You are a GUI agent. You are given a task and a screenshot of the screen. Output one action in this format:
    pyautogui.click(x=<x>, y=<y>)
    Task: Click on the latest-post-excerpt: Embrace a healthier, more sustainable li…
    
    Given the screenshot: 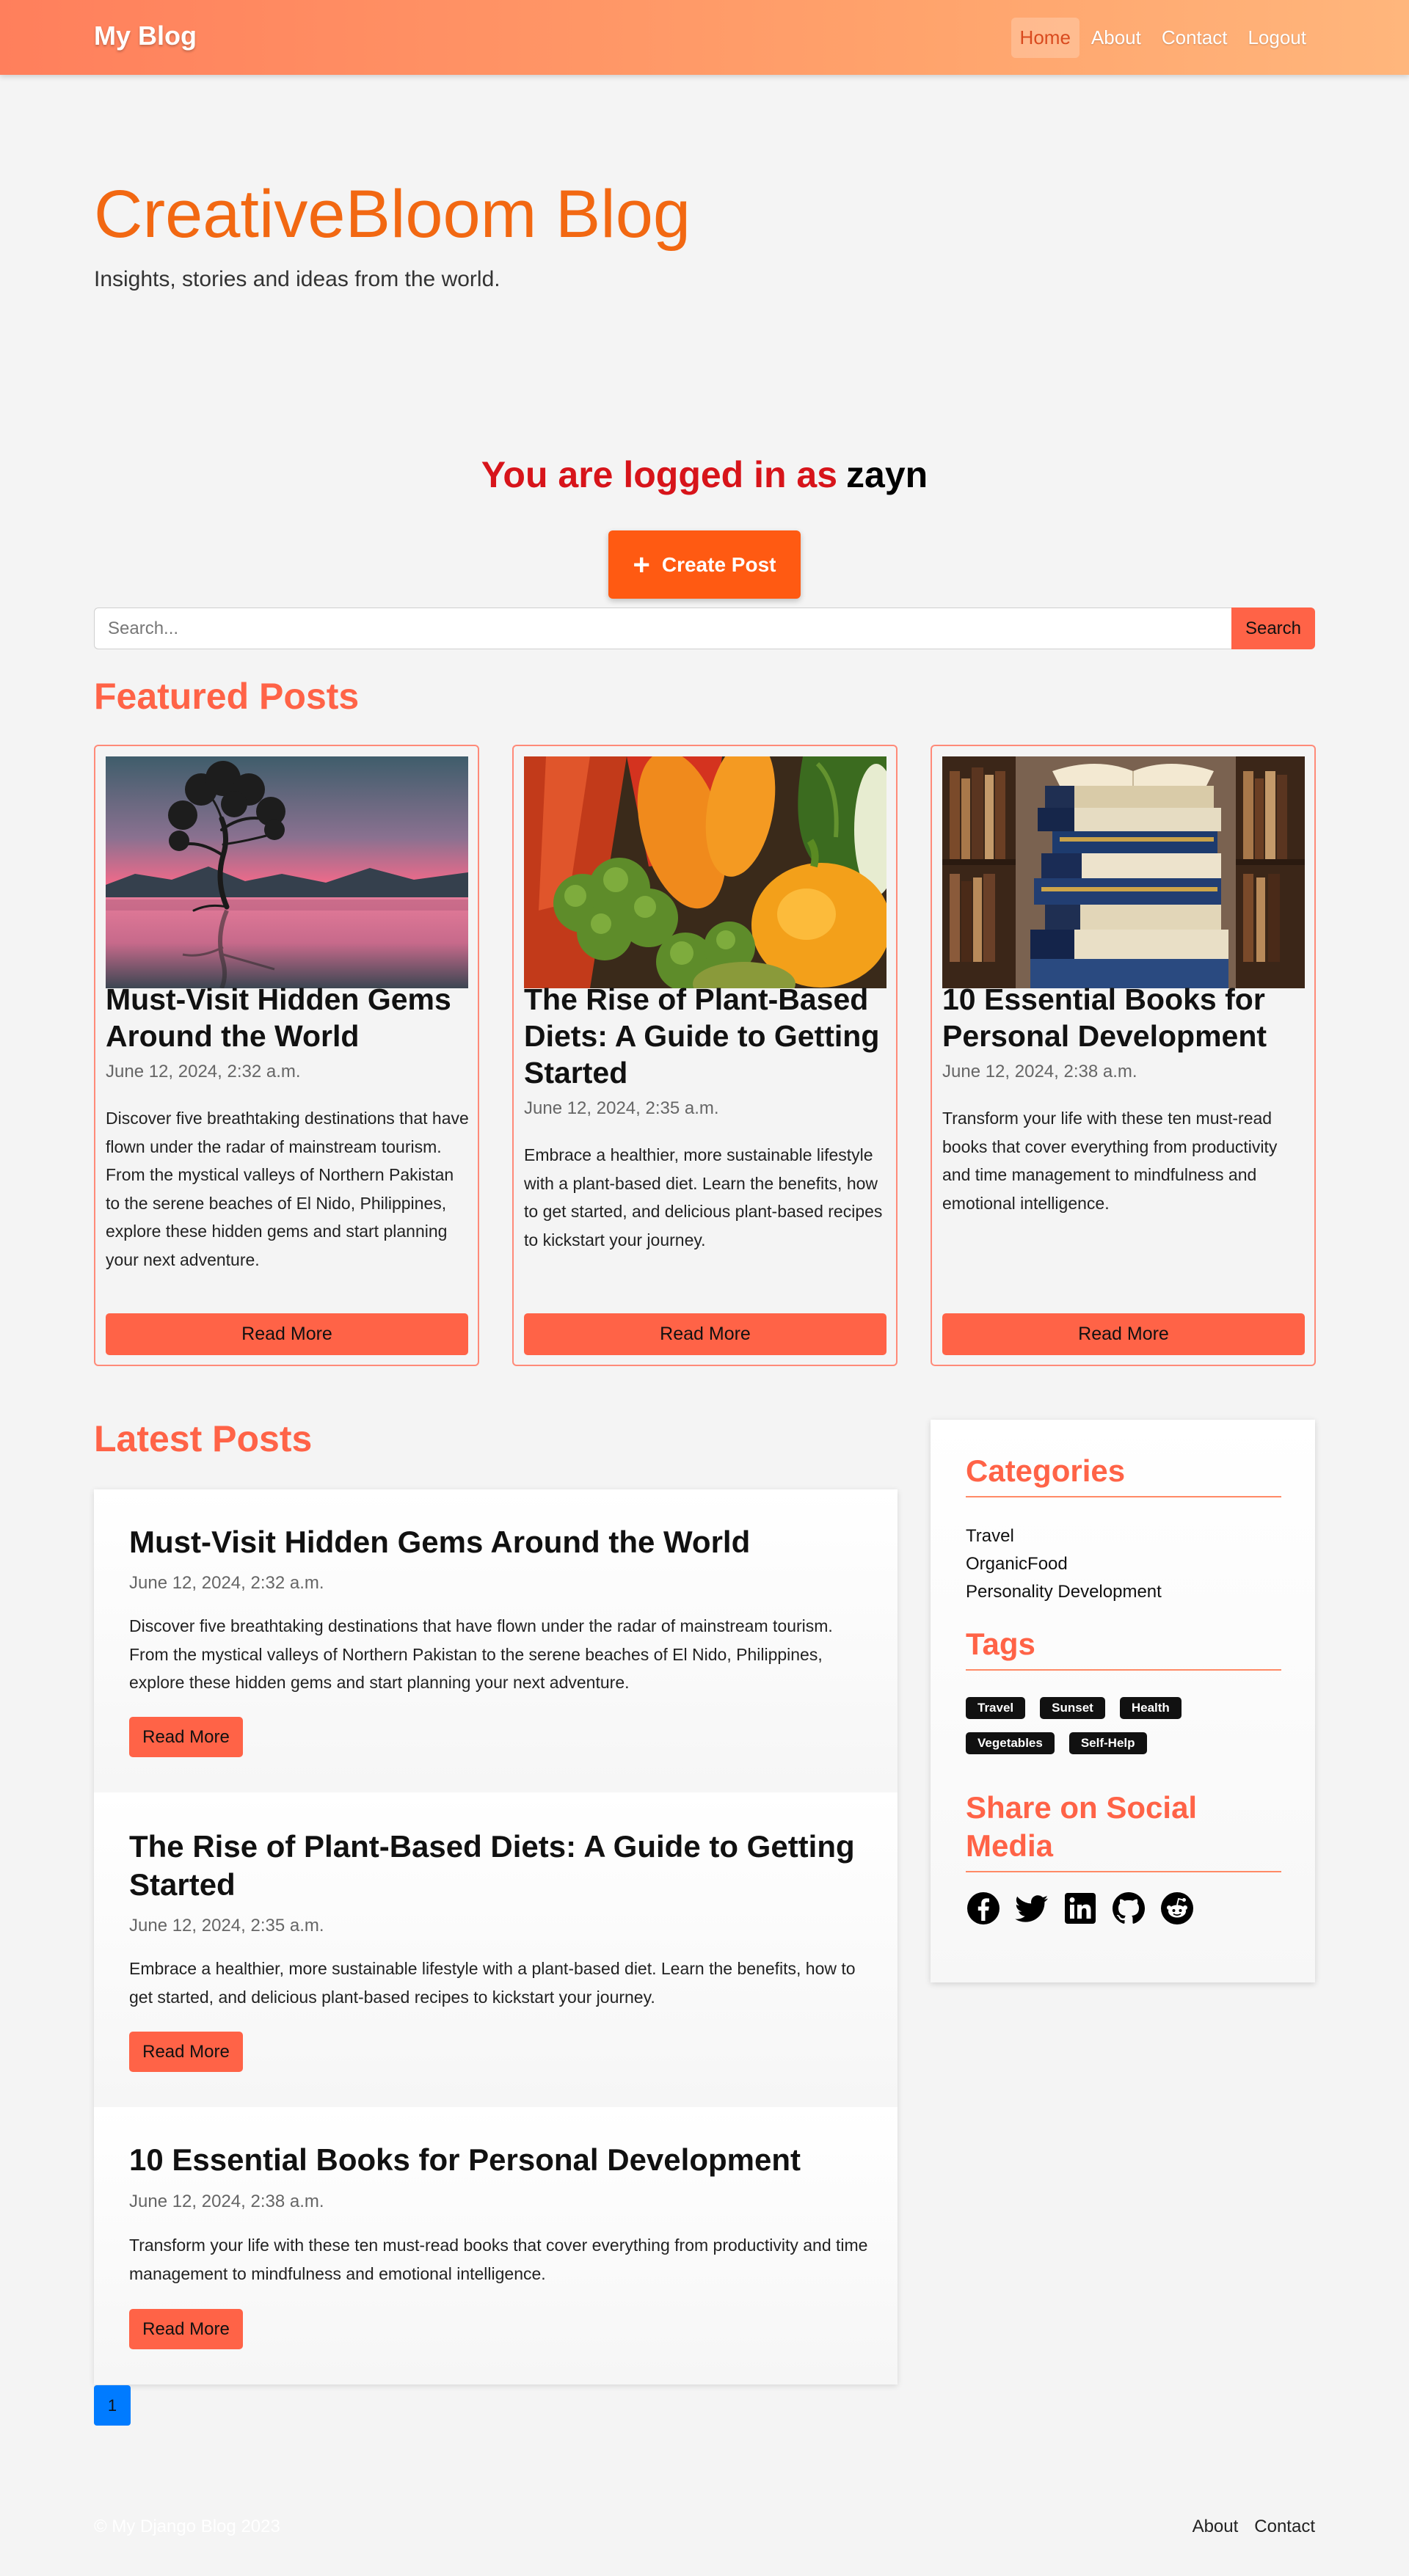 What is the action you would take?
    pyautogui.click(x=492, y=1983)
    